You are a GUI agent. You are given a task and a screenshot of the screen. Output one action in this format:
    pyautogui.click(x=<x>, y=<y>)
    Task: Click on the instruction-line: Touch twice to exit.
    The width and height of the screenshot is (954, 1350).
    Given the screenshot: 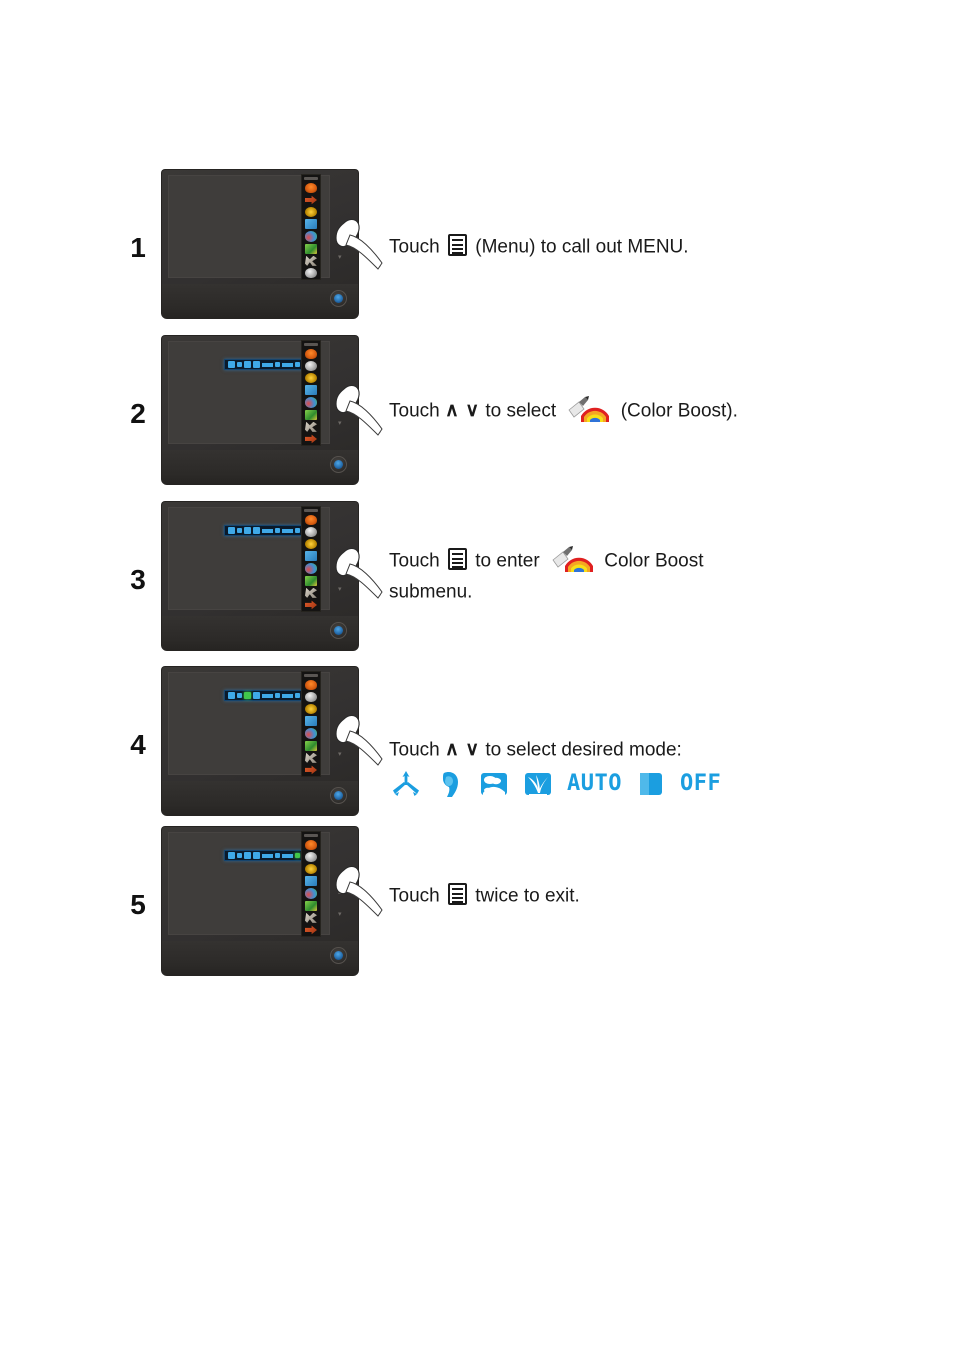 What is the action you would take?
    pyautogui.click(x=484, y=895)
    